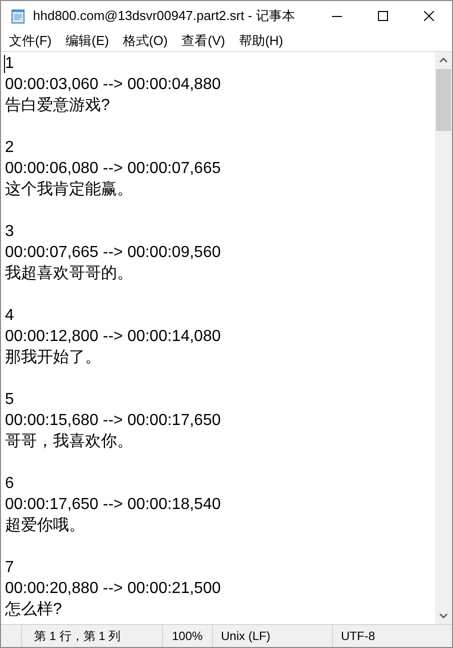  Describe the element at coordinates (164, 16) in the screenshot. I see `window-title: hhd800.com@13dsvr00947.part2.srt - 记事本` at that location.